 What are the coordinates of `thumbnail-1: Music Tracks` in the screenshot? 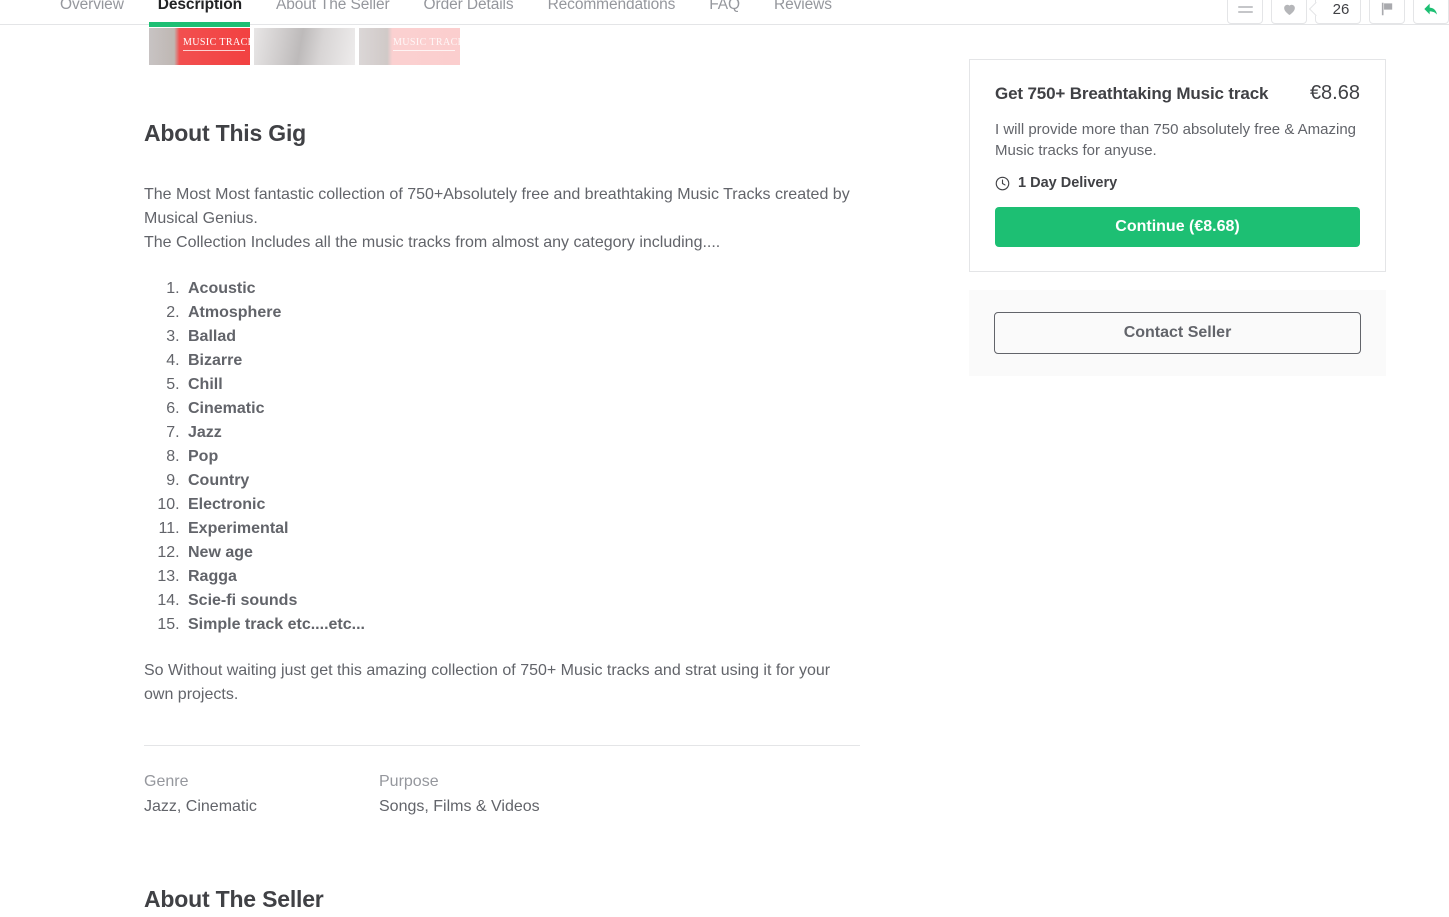 It's located at (199, 46).